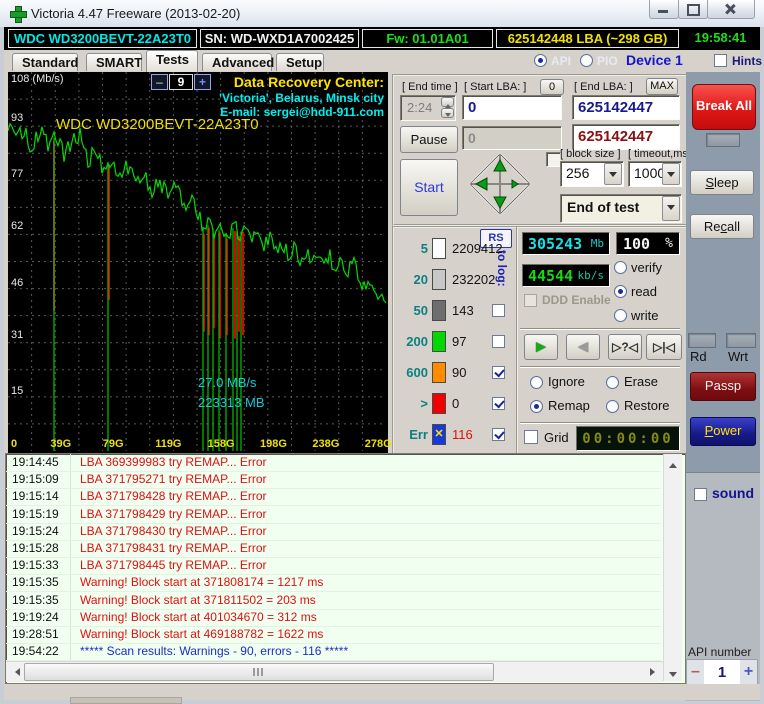 Image resolution: width=764 pixels, height=704 pixels. I want to click on close-button, so click(731, 9).